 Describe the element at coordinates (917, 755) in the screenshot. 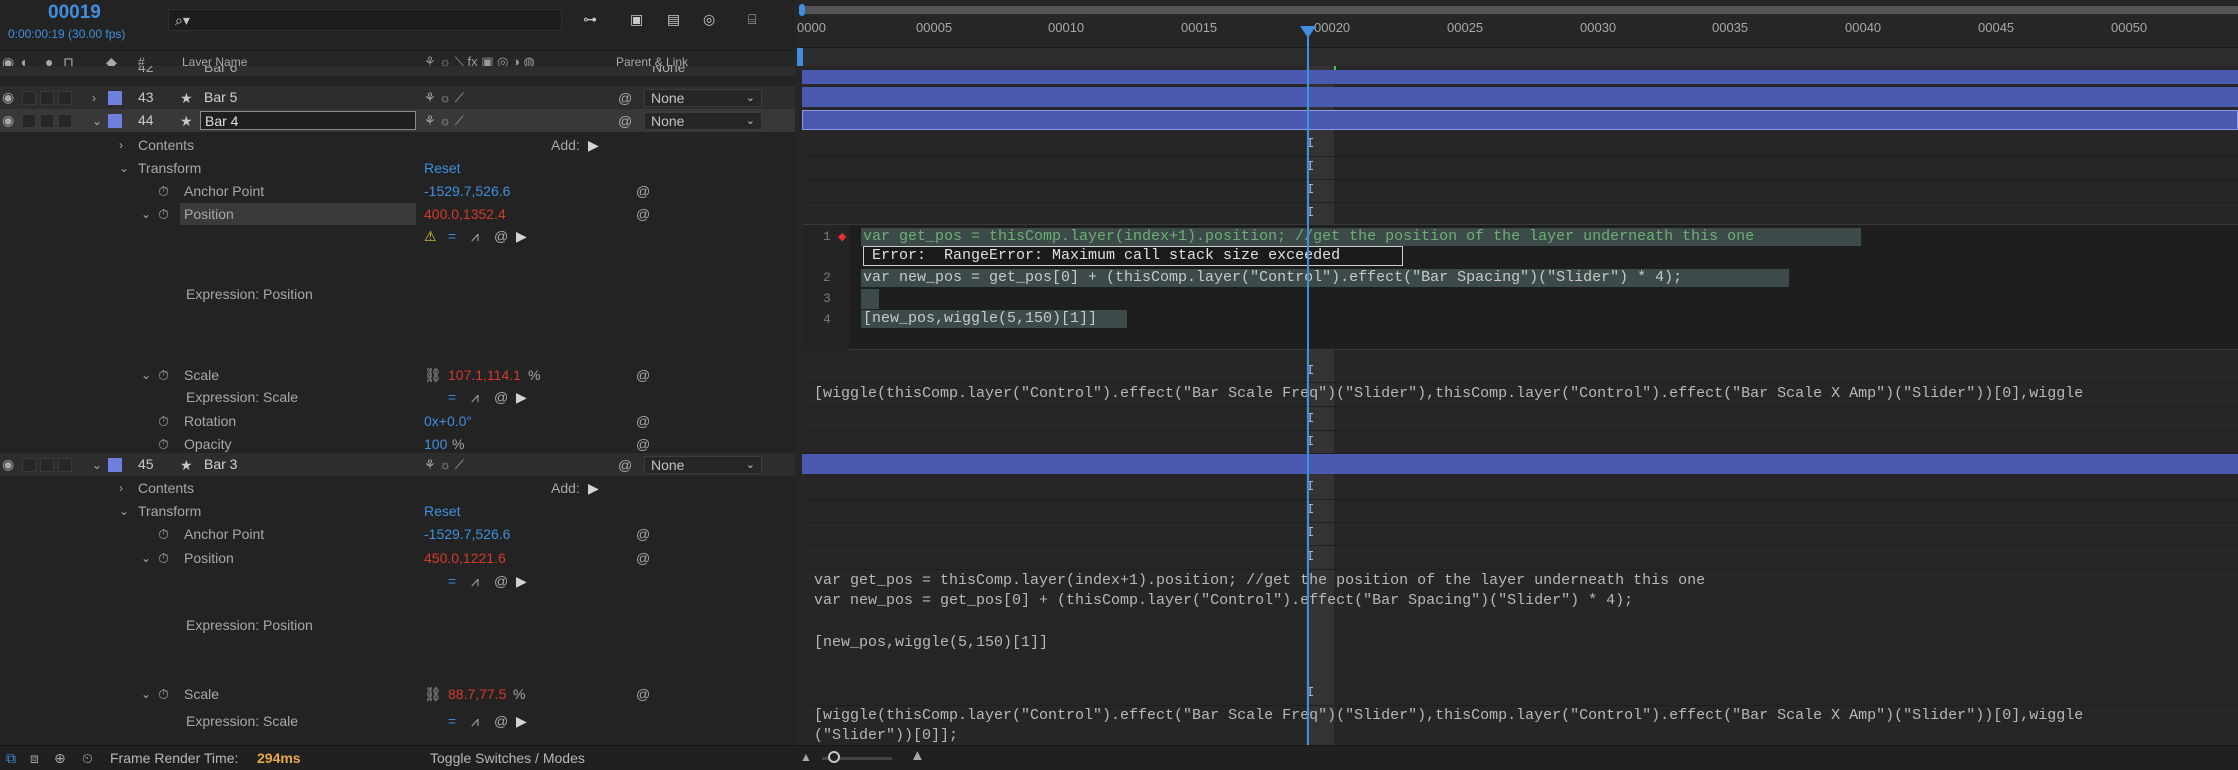

I see `zoom-in-mountain-icon: ▲` at that location.